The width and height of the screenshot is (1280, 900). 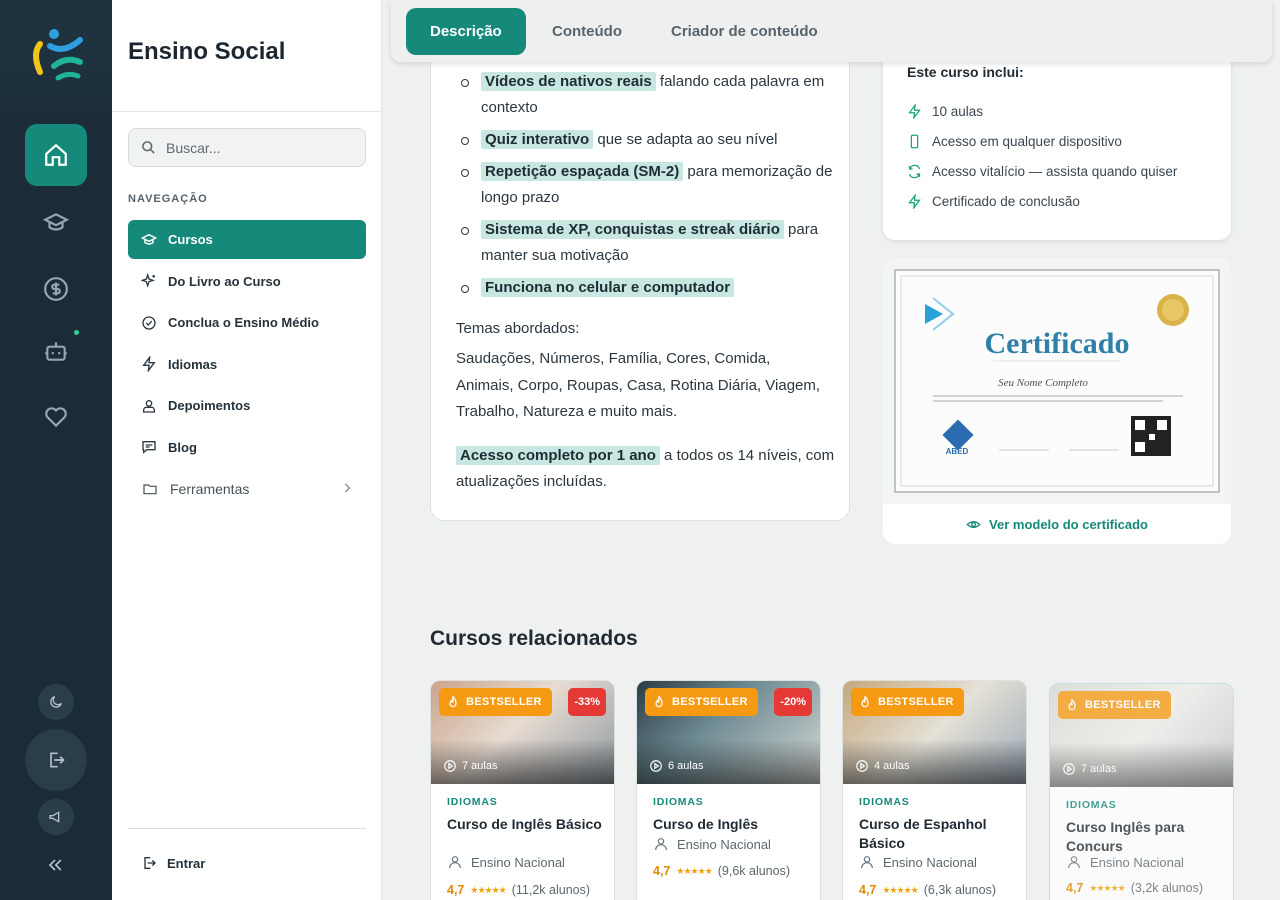 What do you see at coordinates (56, 417) in the screenshot?
I see `rail-favorites-button` at bounding box center [56, 417].